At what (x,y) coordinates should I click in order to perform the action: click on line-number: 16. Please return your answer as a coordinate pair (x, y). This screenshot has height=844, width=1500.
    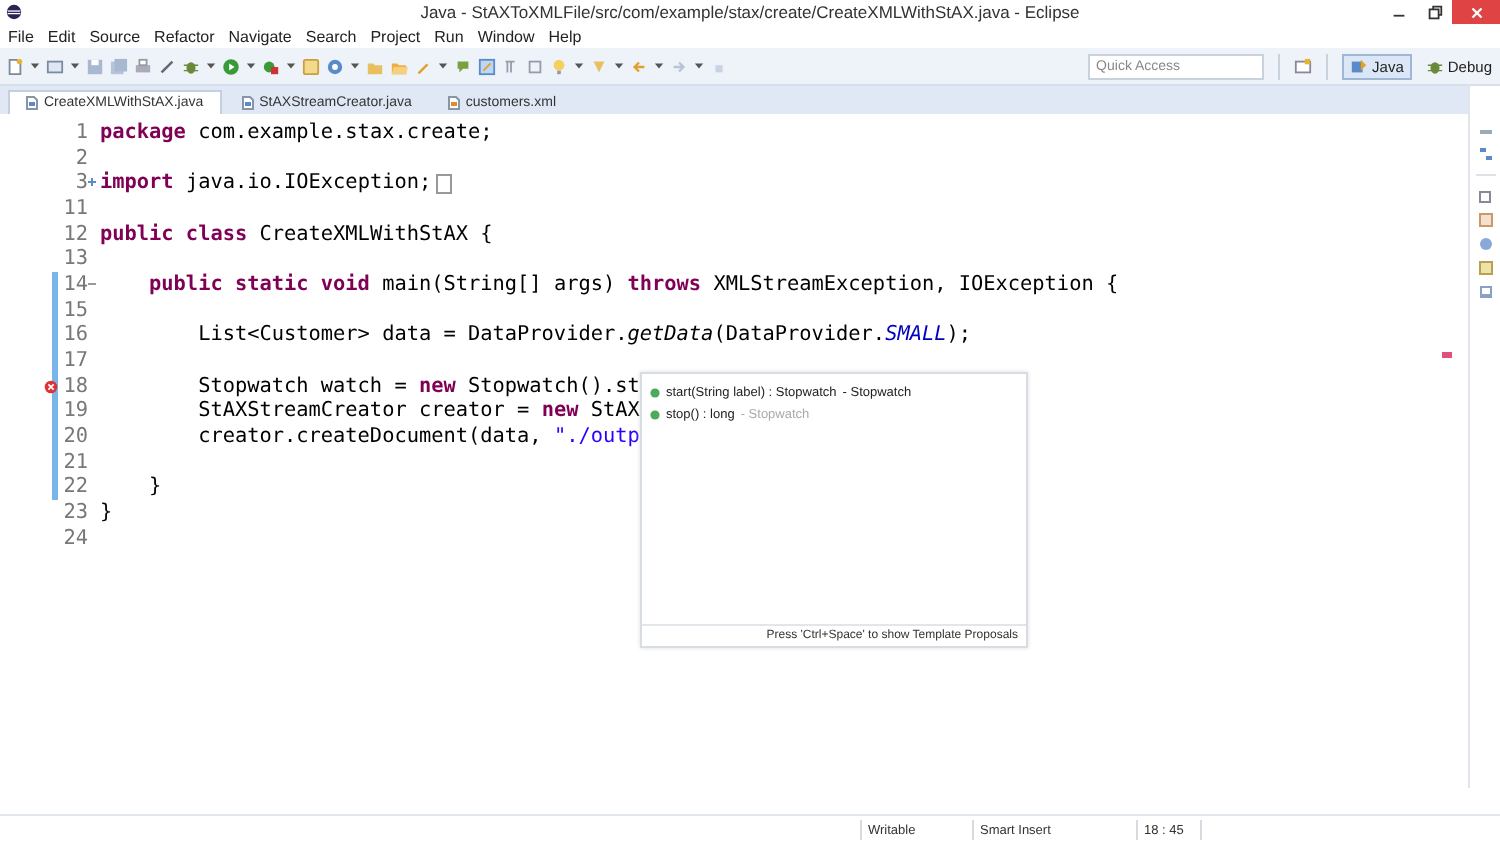
    Looking at the image, I should click on (75, 335).